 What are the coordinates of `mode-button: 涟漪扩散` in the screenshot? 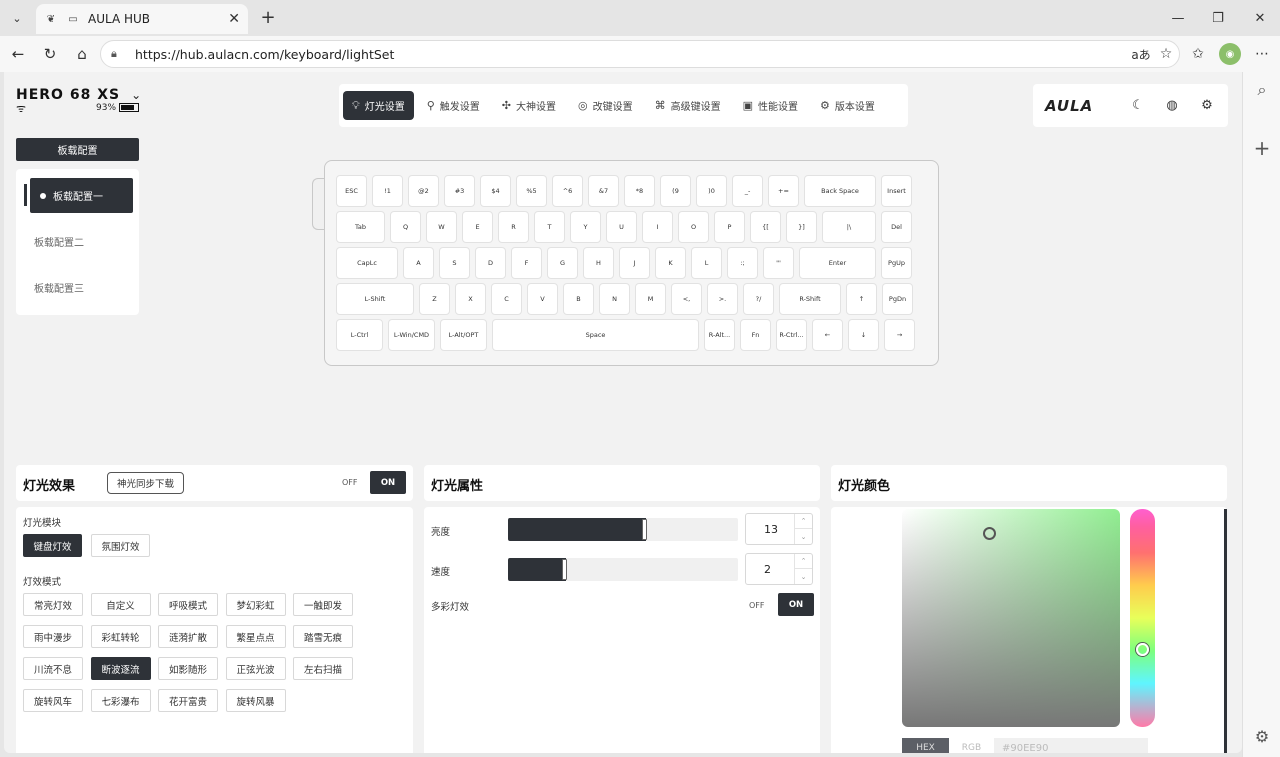 It's located at (188, 636).